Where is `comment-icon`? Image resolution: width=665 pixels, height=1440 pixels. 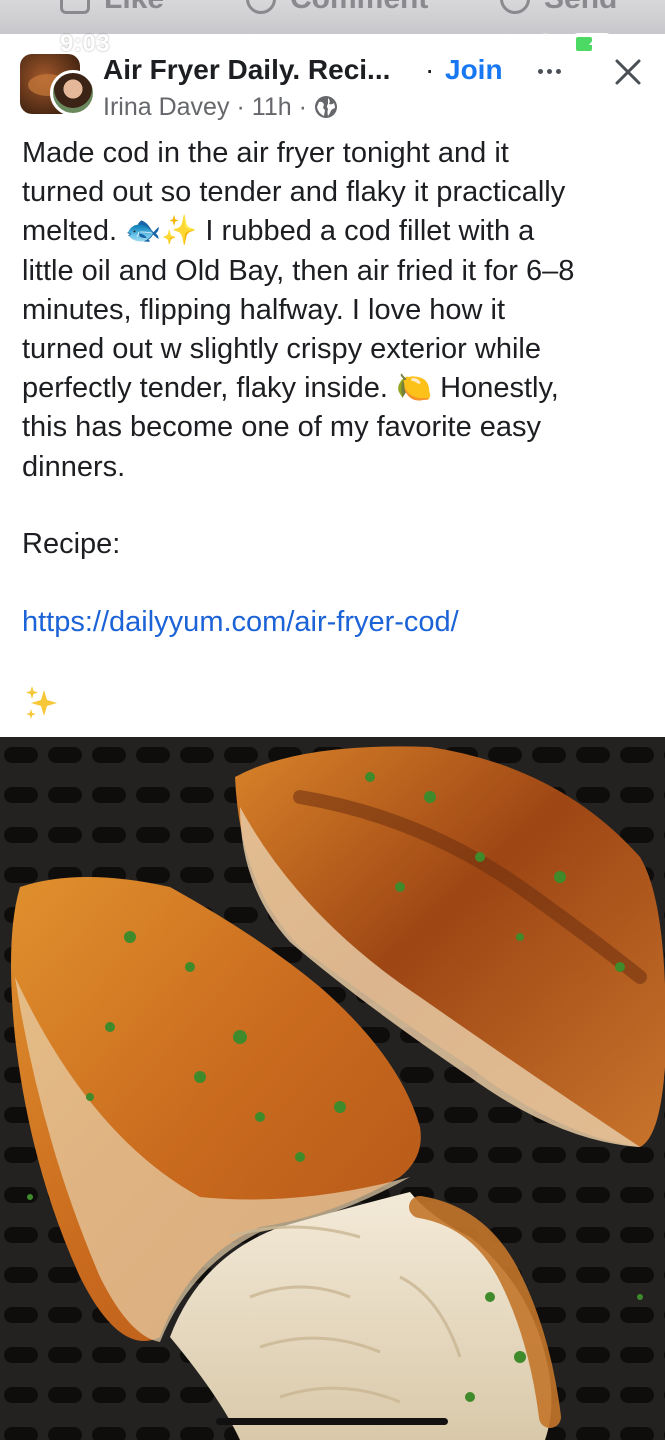
comment-icon is located at coordinates (261, 7).